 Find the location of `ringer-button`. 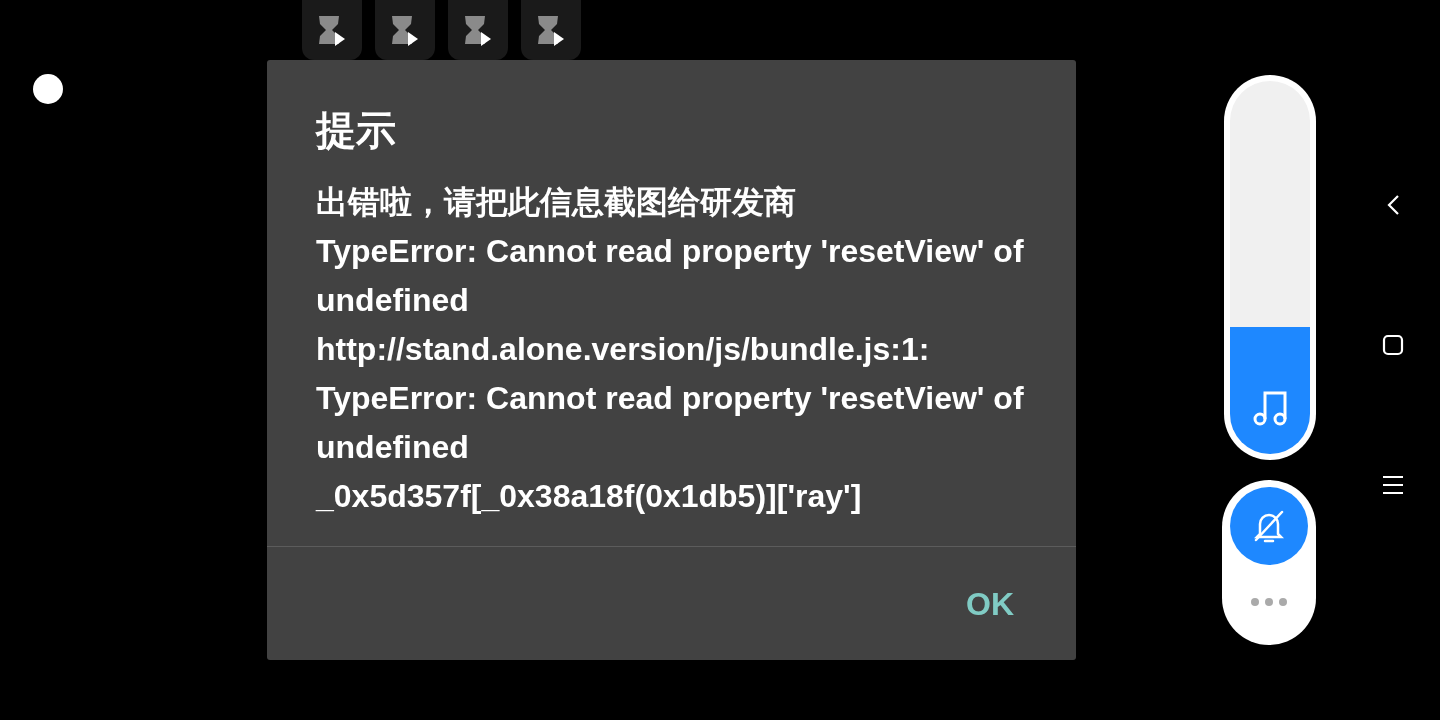

ringer-button is located at coordinates (1269, 526).